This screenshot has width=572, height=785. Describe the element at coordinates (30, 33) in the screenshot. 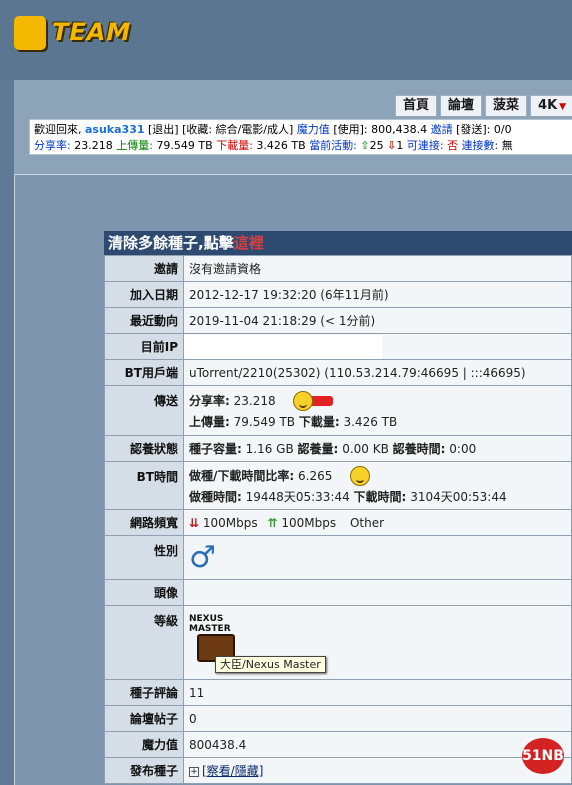

I see `logo-block` at that location.